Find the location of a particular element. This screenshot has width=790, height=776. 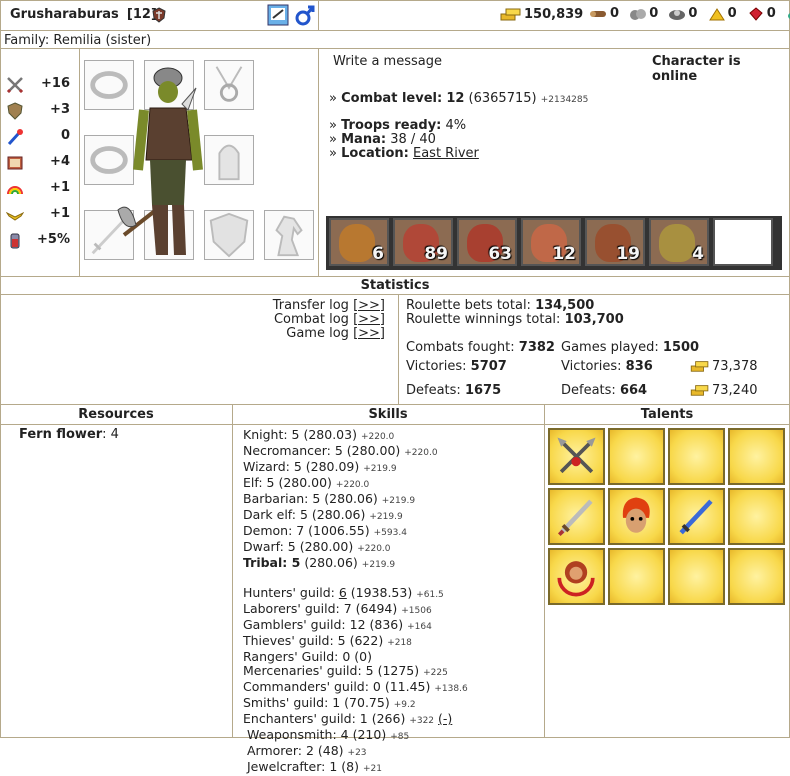

bets-label: Roulette bets total: is located at coordinates (468, 305).